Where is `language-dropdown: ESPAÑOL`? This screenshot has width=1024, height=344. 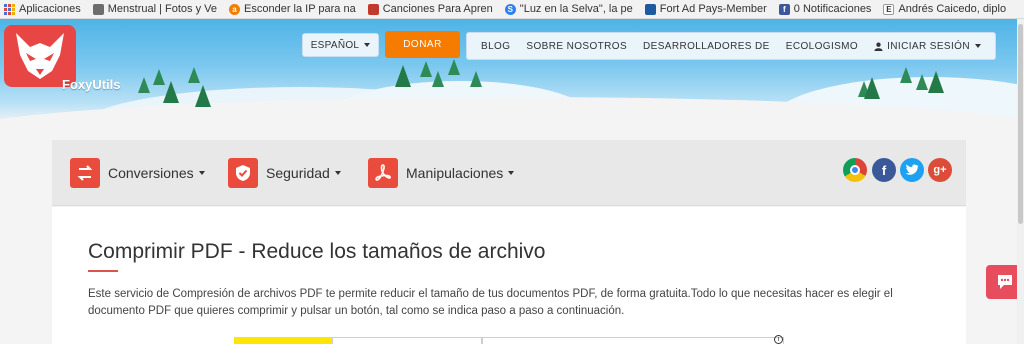
language-dropdown: ESPAÑOL is located at coordinates (340, 45).